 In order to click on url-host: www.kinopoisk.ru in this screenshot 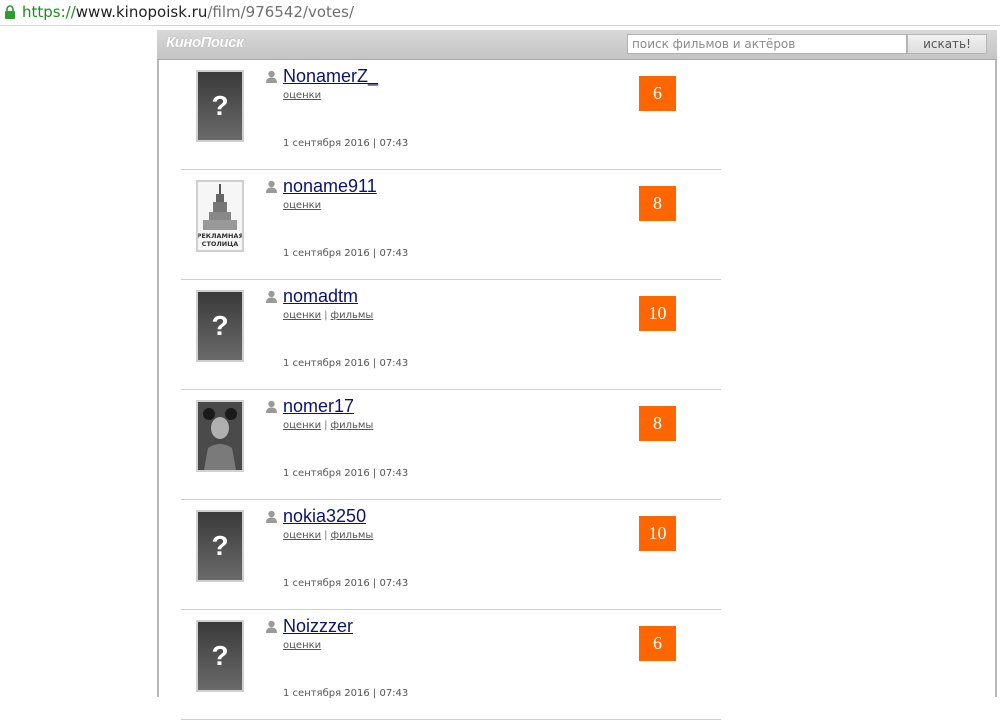, I will do `click(141, 12)`.